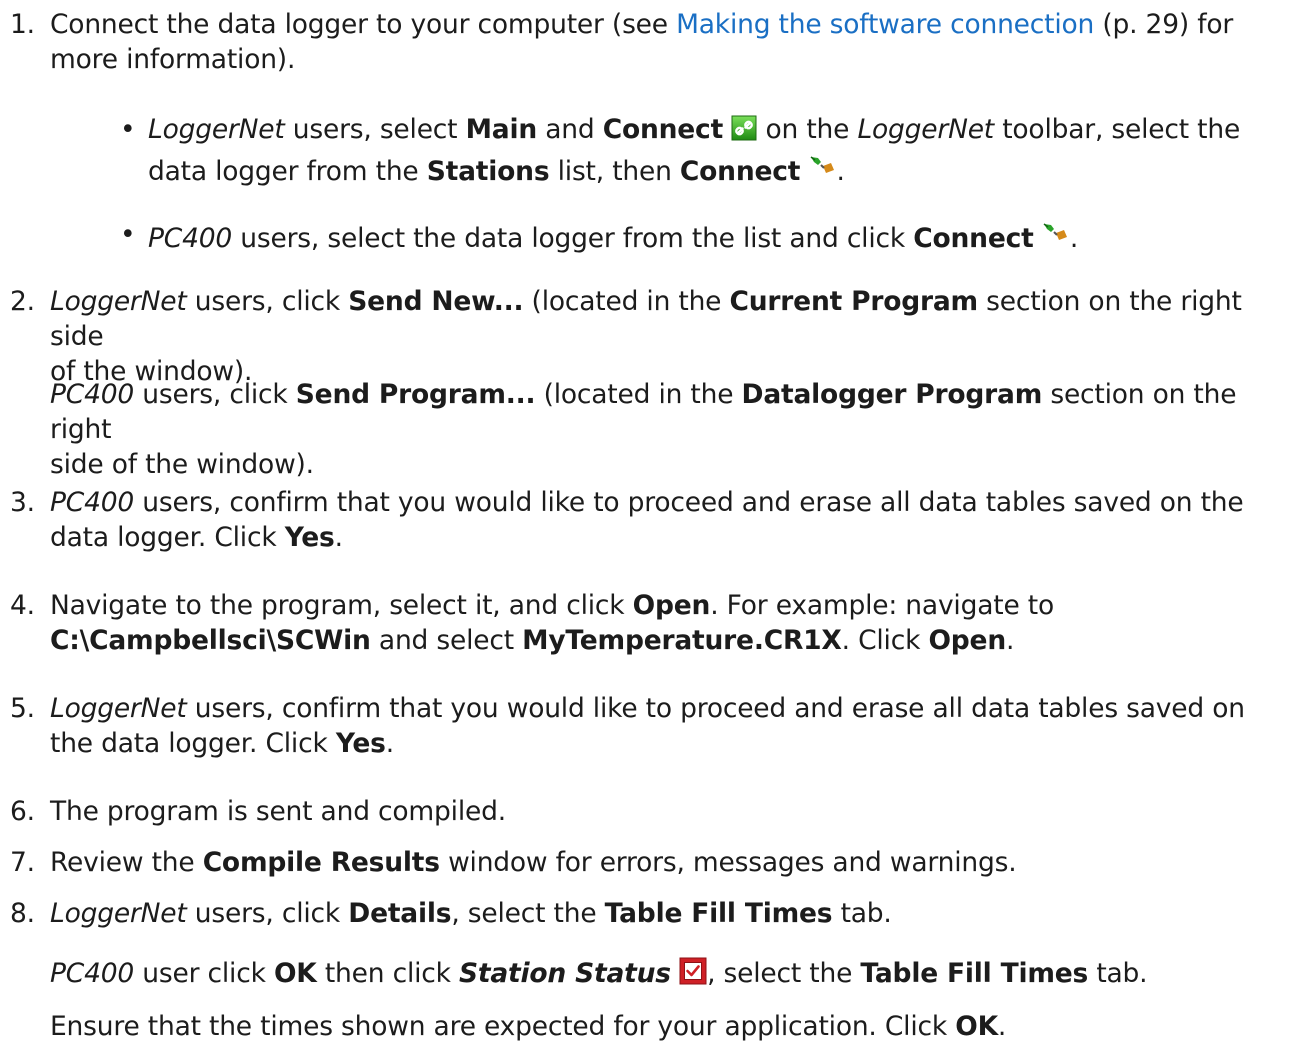 Image resolution: width=1290 pixels, height=1053 pixels. I want to click on step-number: 1., so click(22, 24).